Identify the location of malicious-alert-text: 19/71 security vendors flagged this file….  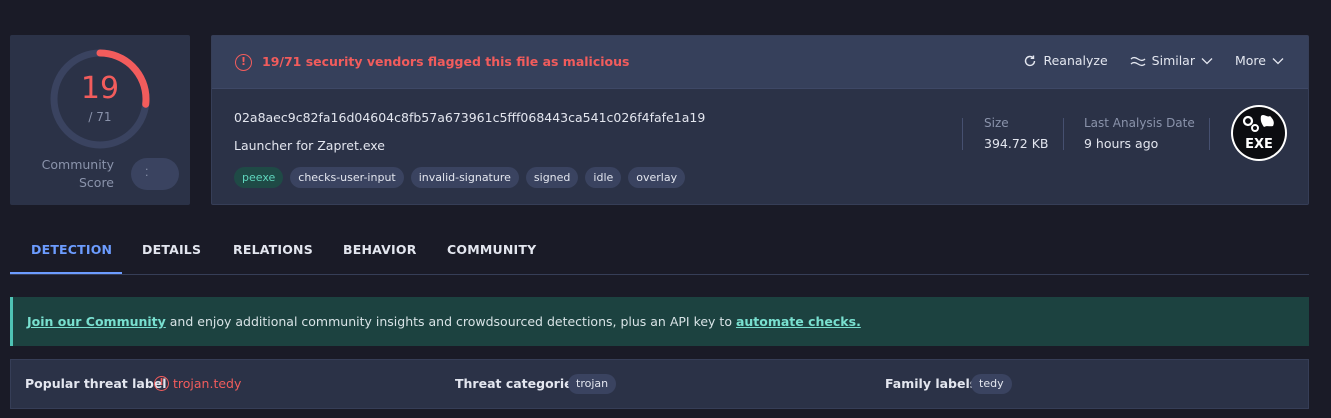
(446, 61).